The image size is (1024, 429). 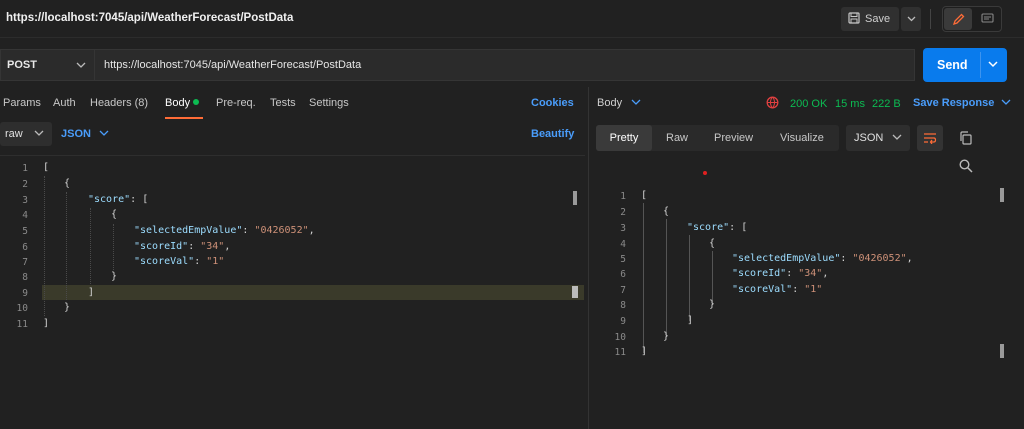 What do you see at coordinates (179, 261) in the screenshot?
I see `code-line: "scoreVal": "1"` at bounding box center [179, 261].